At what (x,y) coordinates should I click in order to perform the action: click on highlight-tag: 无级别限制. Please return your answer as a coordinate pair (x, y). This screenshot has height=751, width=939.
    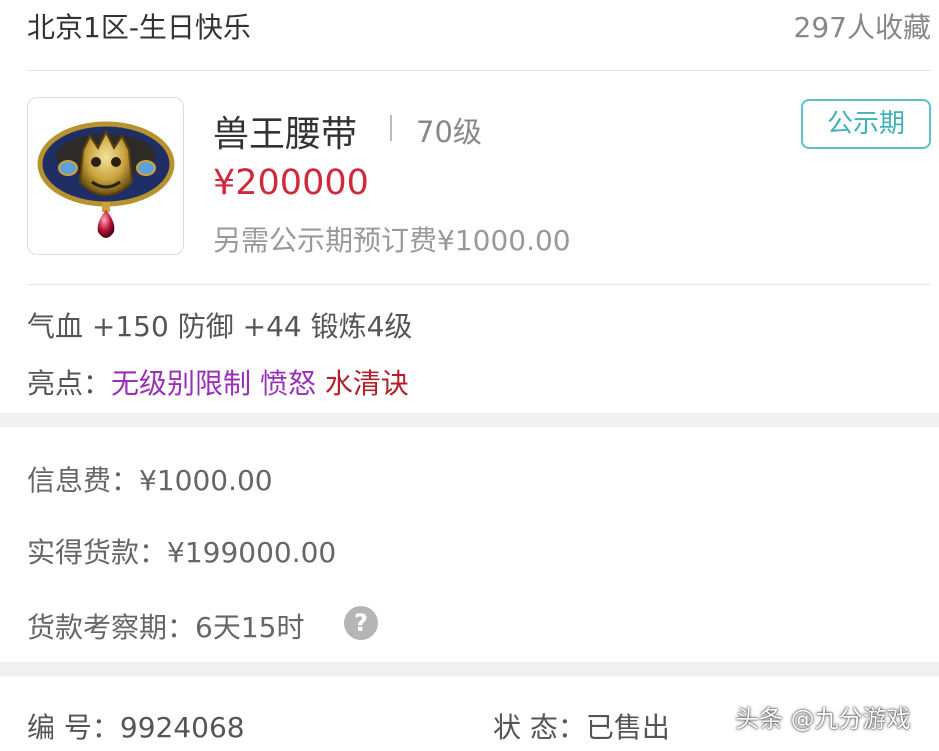
    Looking at the image, I should click on (181, 383).